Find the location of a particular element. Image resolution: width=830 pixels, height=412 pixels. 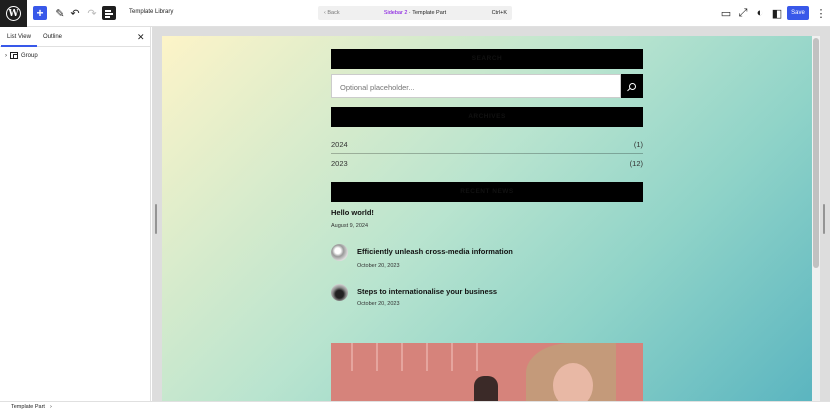

close-icon: ✕ is located at coordinates (141, 37).